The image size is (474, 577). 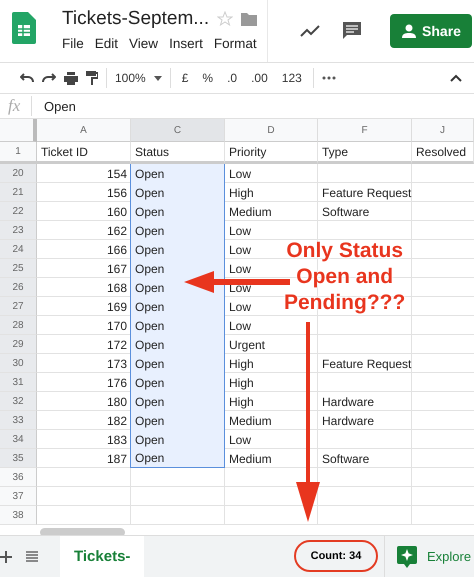 I want to click on table-cell: 176, so click(x=116, y=383).